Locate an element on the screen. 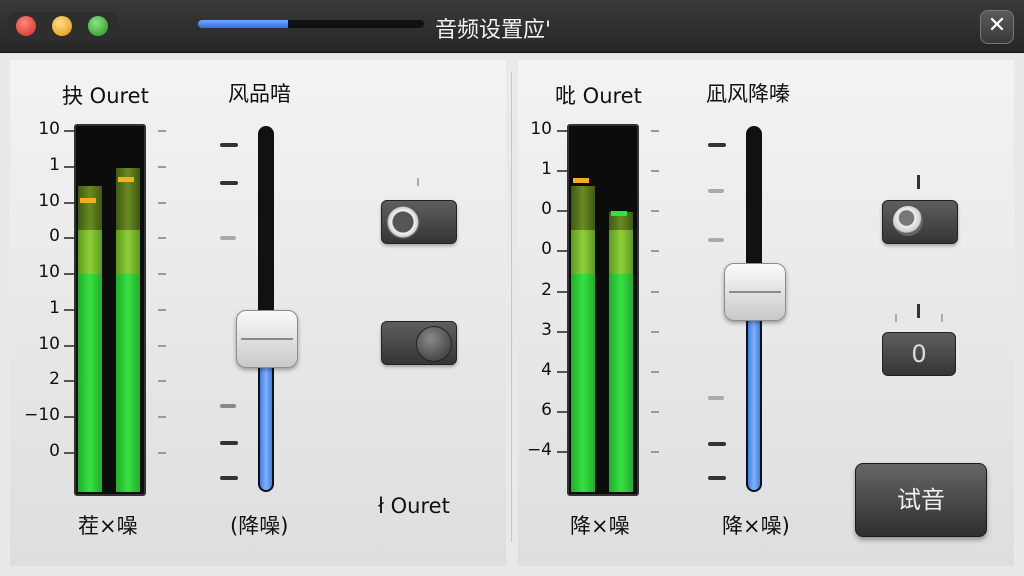 This screenshot has height=576, width=1024. title-progress-fill is located at coordinates (243, 24).